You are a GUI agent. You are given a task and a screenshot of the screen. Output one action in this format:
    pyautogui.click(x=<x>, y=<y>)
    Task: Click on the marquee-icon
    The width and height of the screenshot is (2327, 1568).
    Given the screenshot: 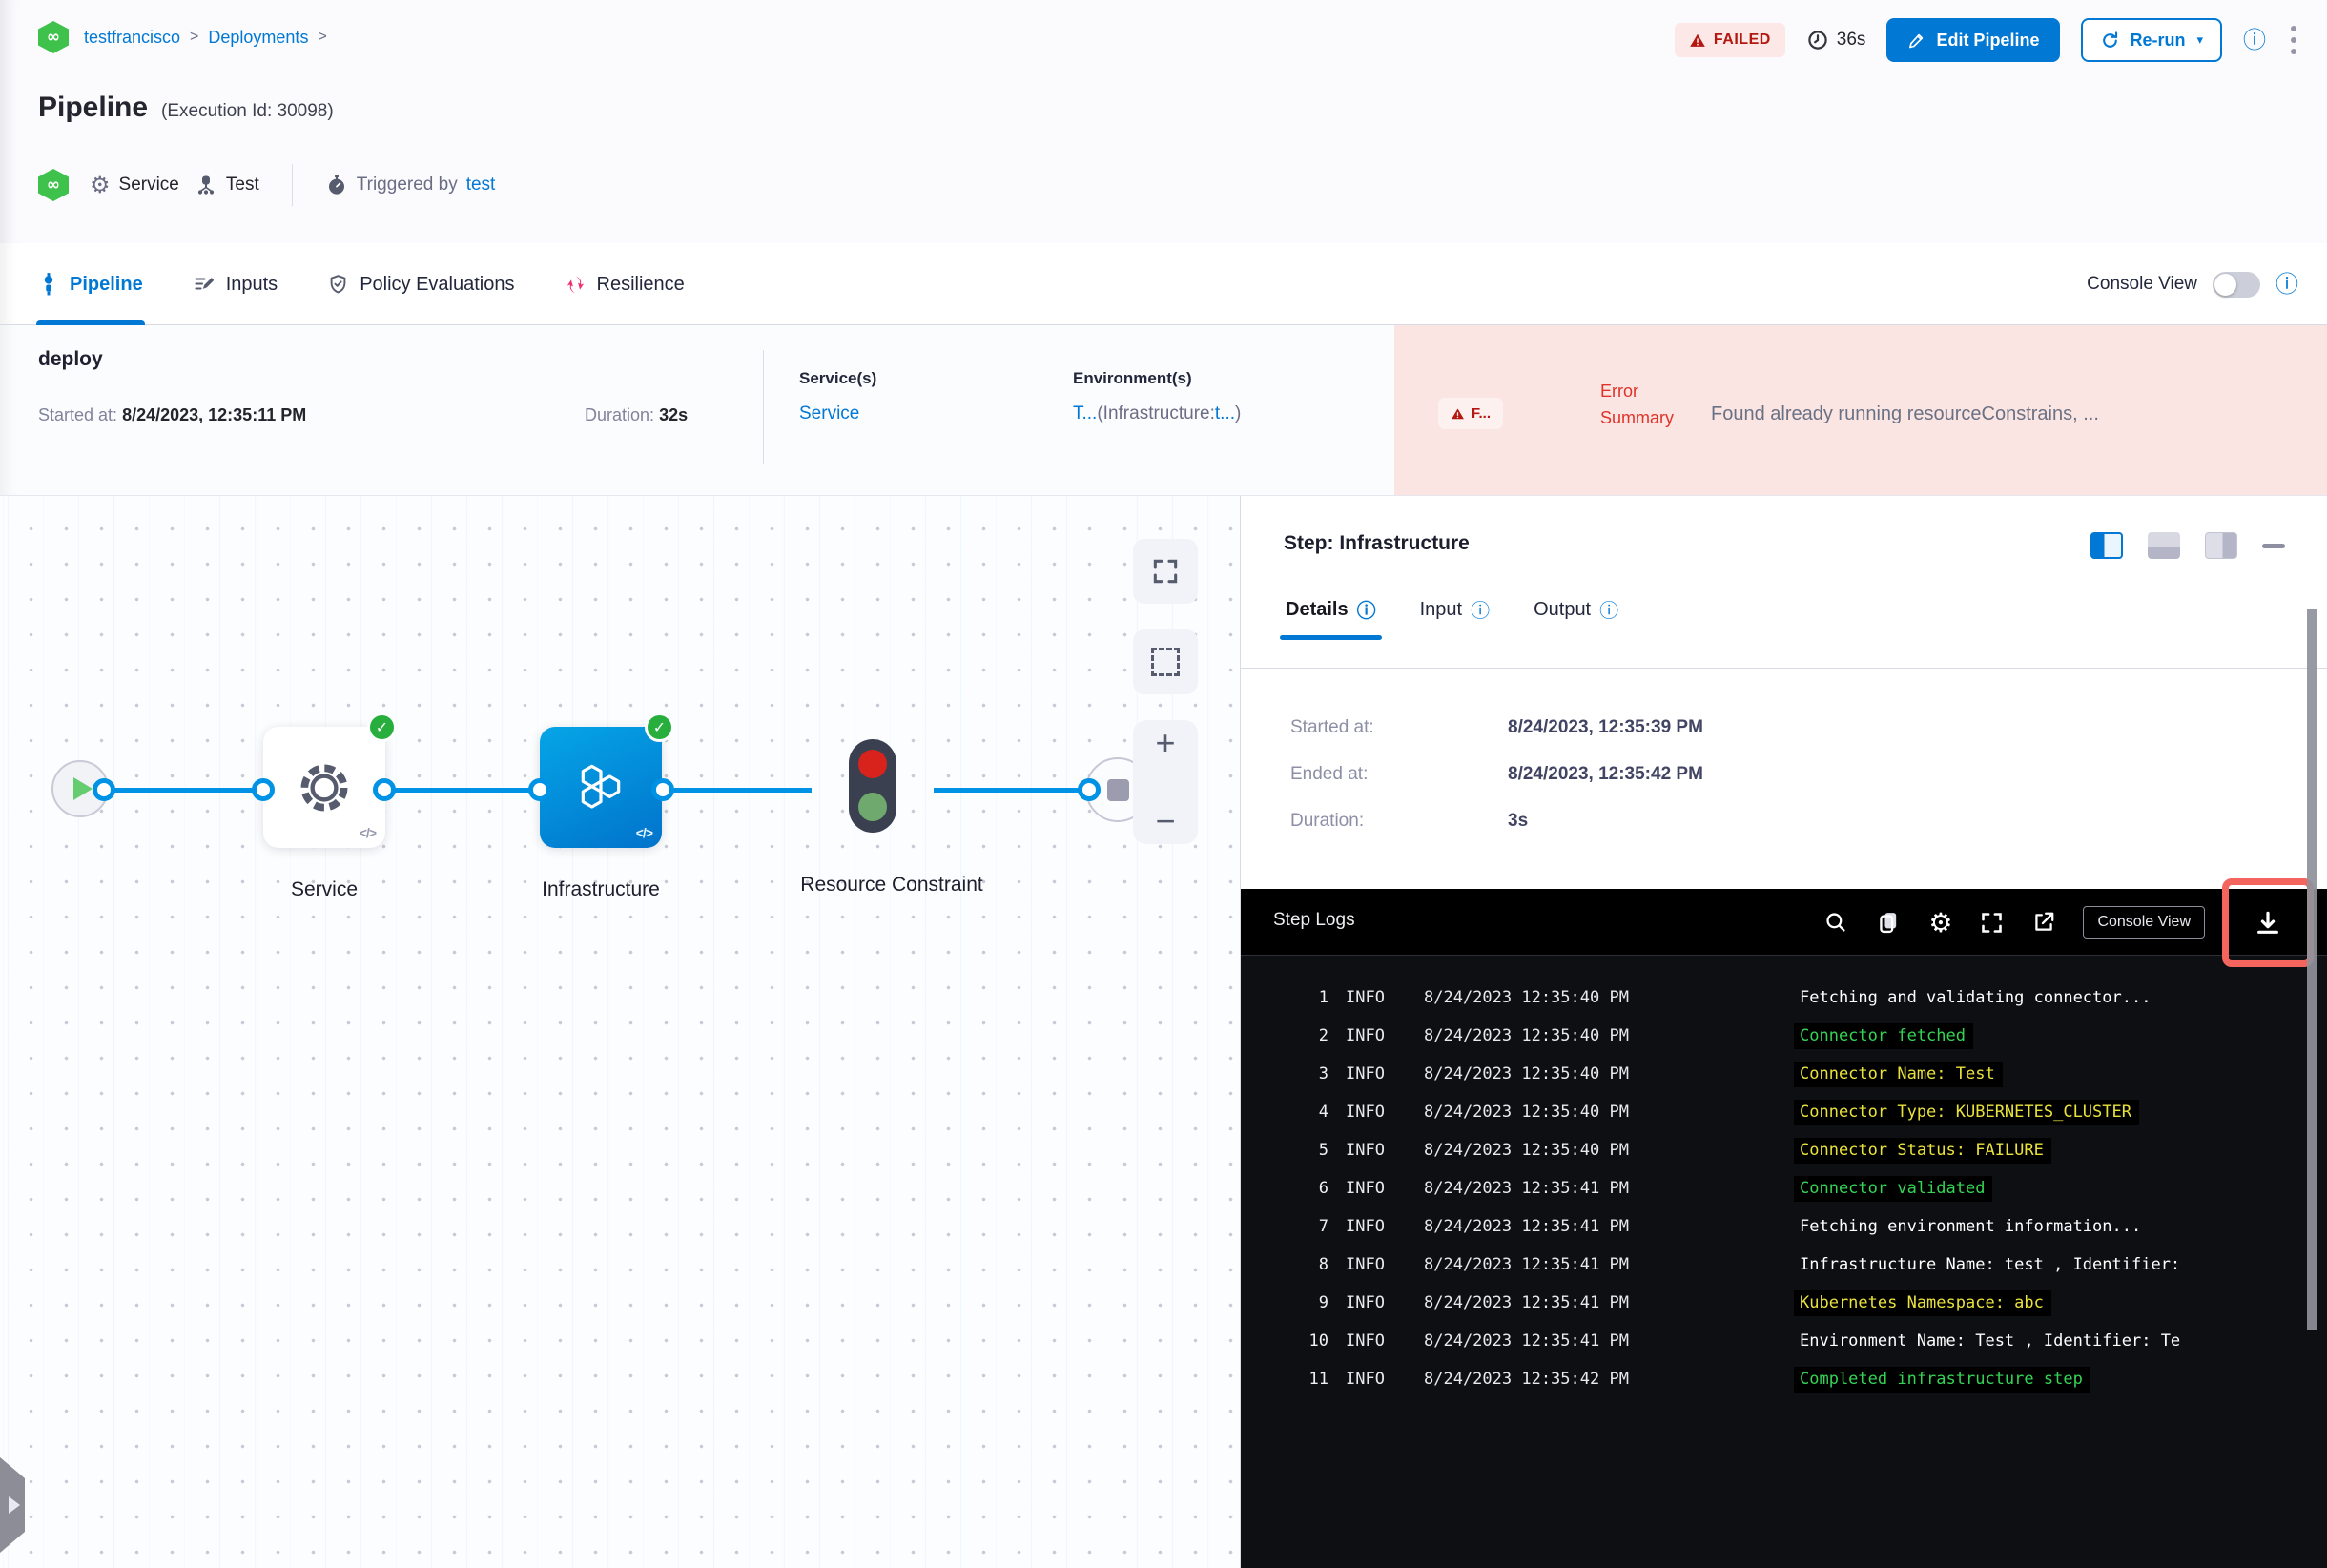 What is the action you would take?
    pyautogui.click(x=1165, y=662)
    